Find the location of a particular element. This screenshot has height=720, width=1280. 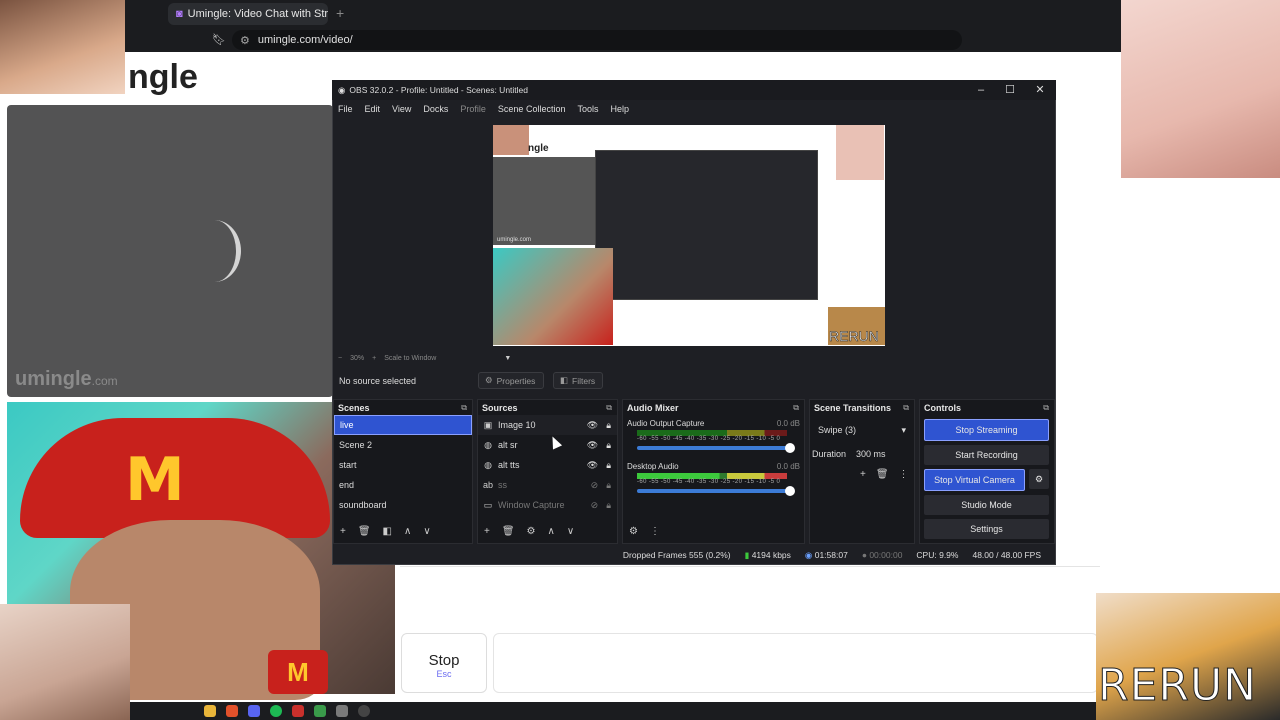

minimize-icon: – is located at coordinates (981, 90).